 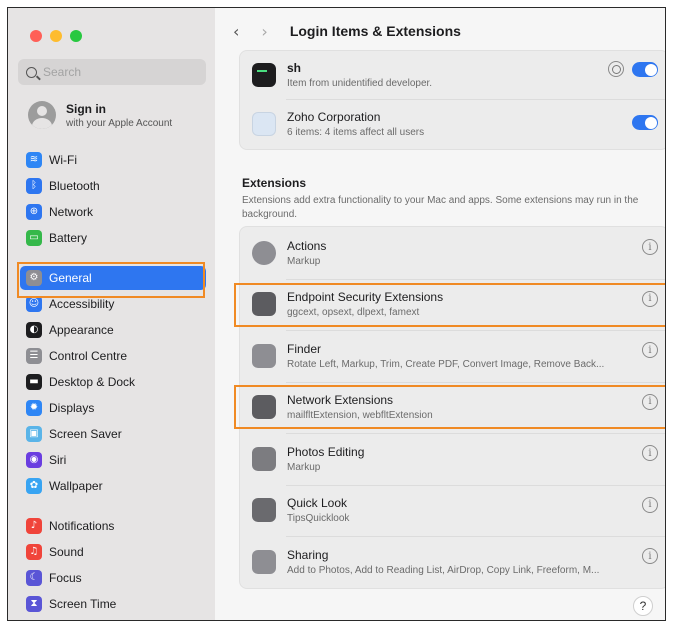 What do you see at coordinates (34, 160) in the screenshot?
I see `wifi-icon: ≋` at bounding box center [34, 160].